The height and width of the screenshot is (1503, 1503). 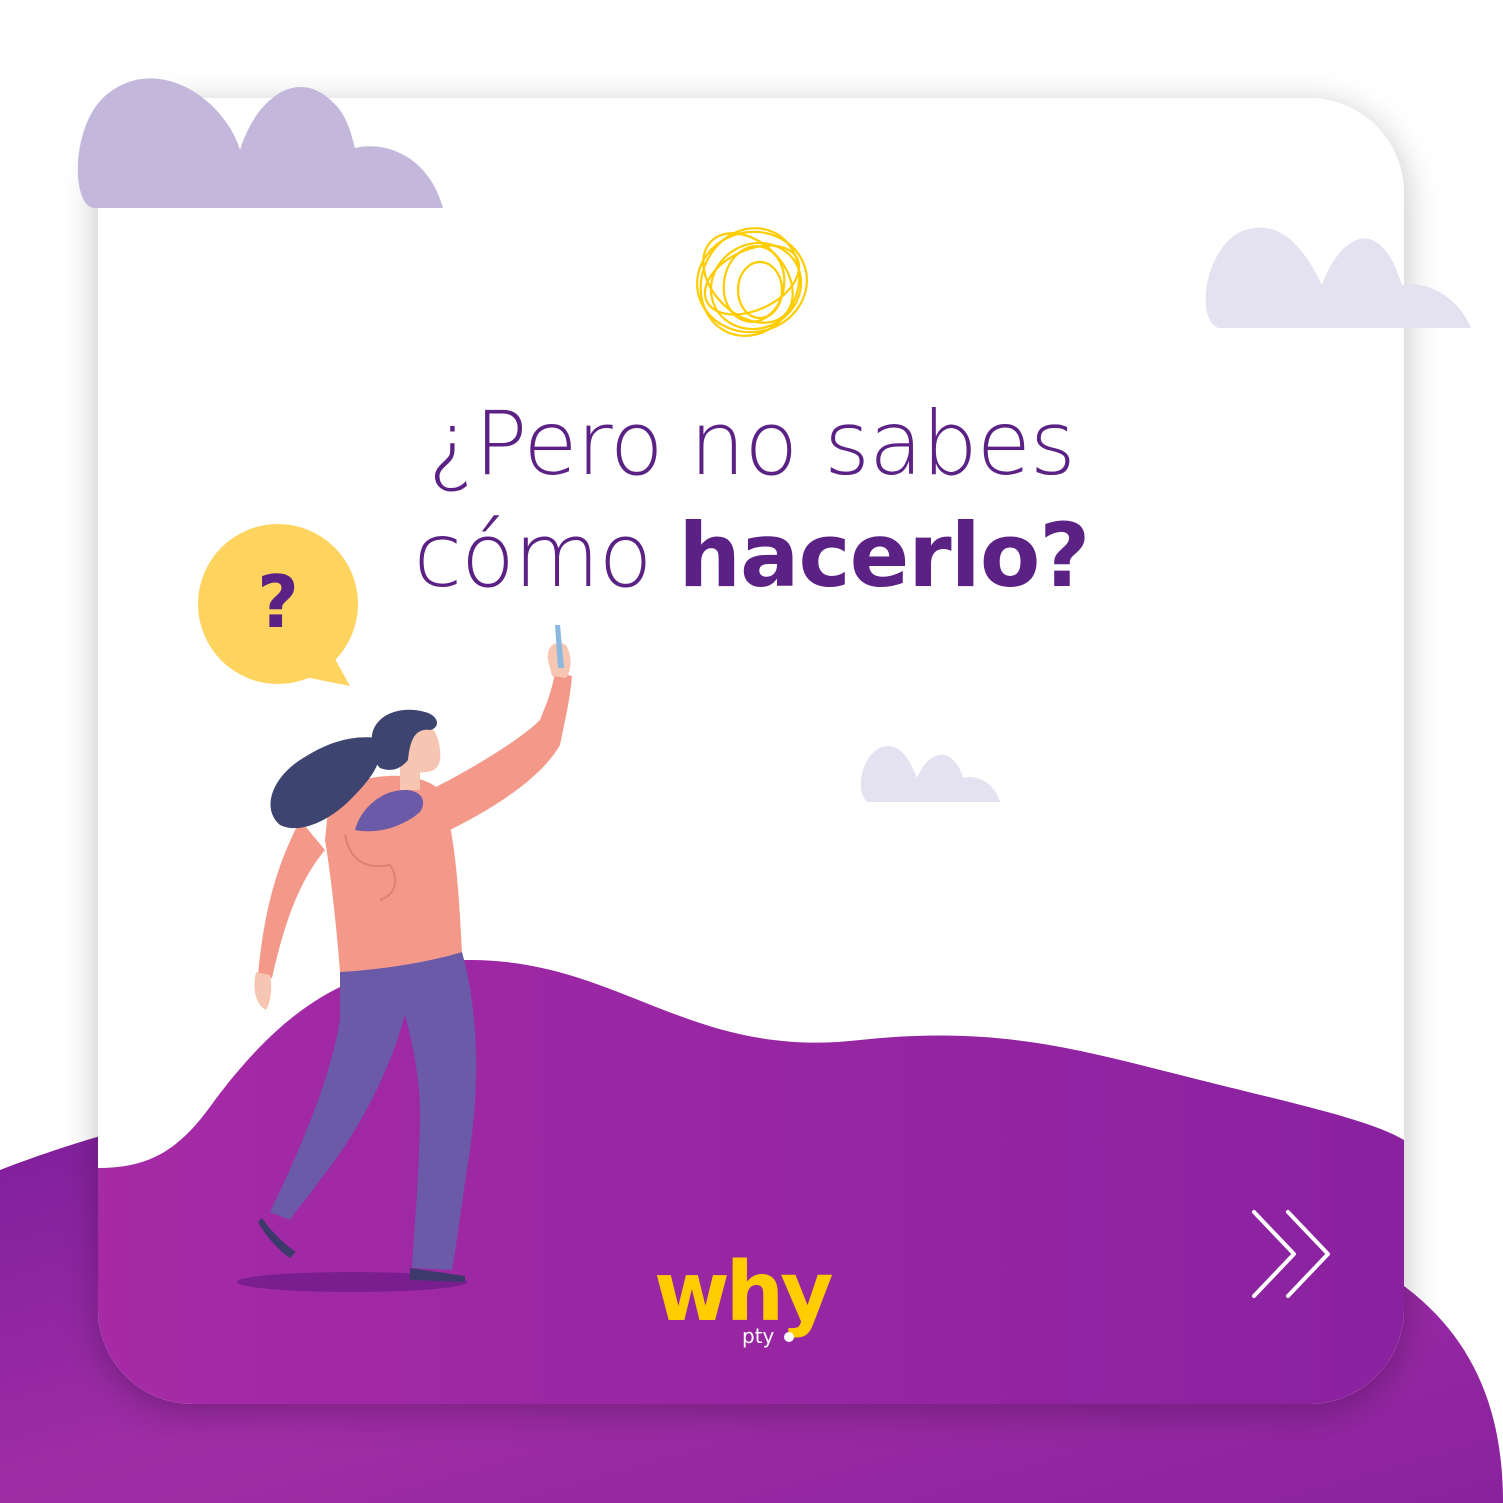 I want to click on headline-line-1: ¿Pero no sabes, so click(x=752, y=443).